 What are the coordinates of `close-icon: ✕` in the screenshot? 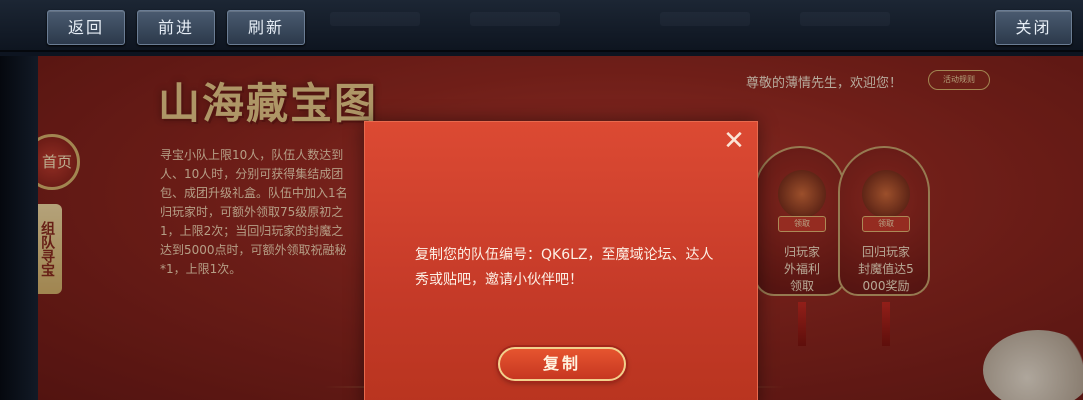 It's located at (734, 141).